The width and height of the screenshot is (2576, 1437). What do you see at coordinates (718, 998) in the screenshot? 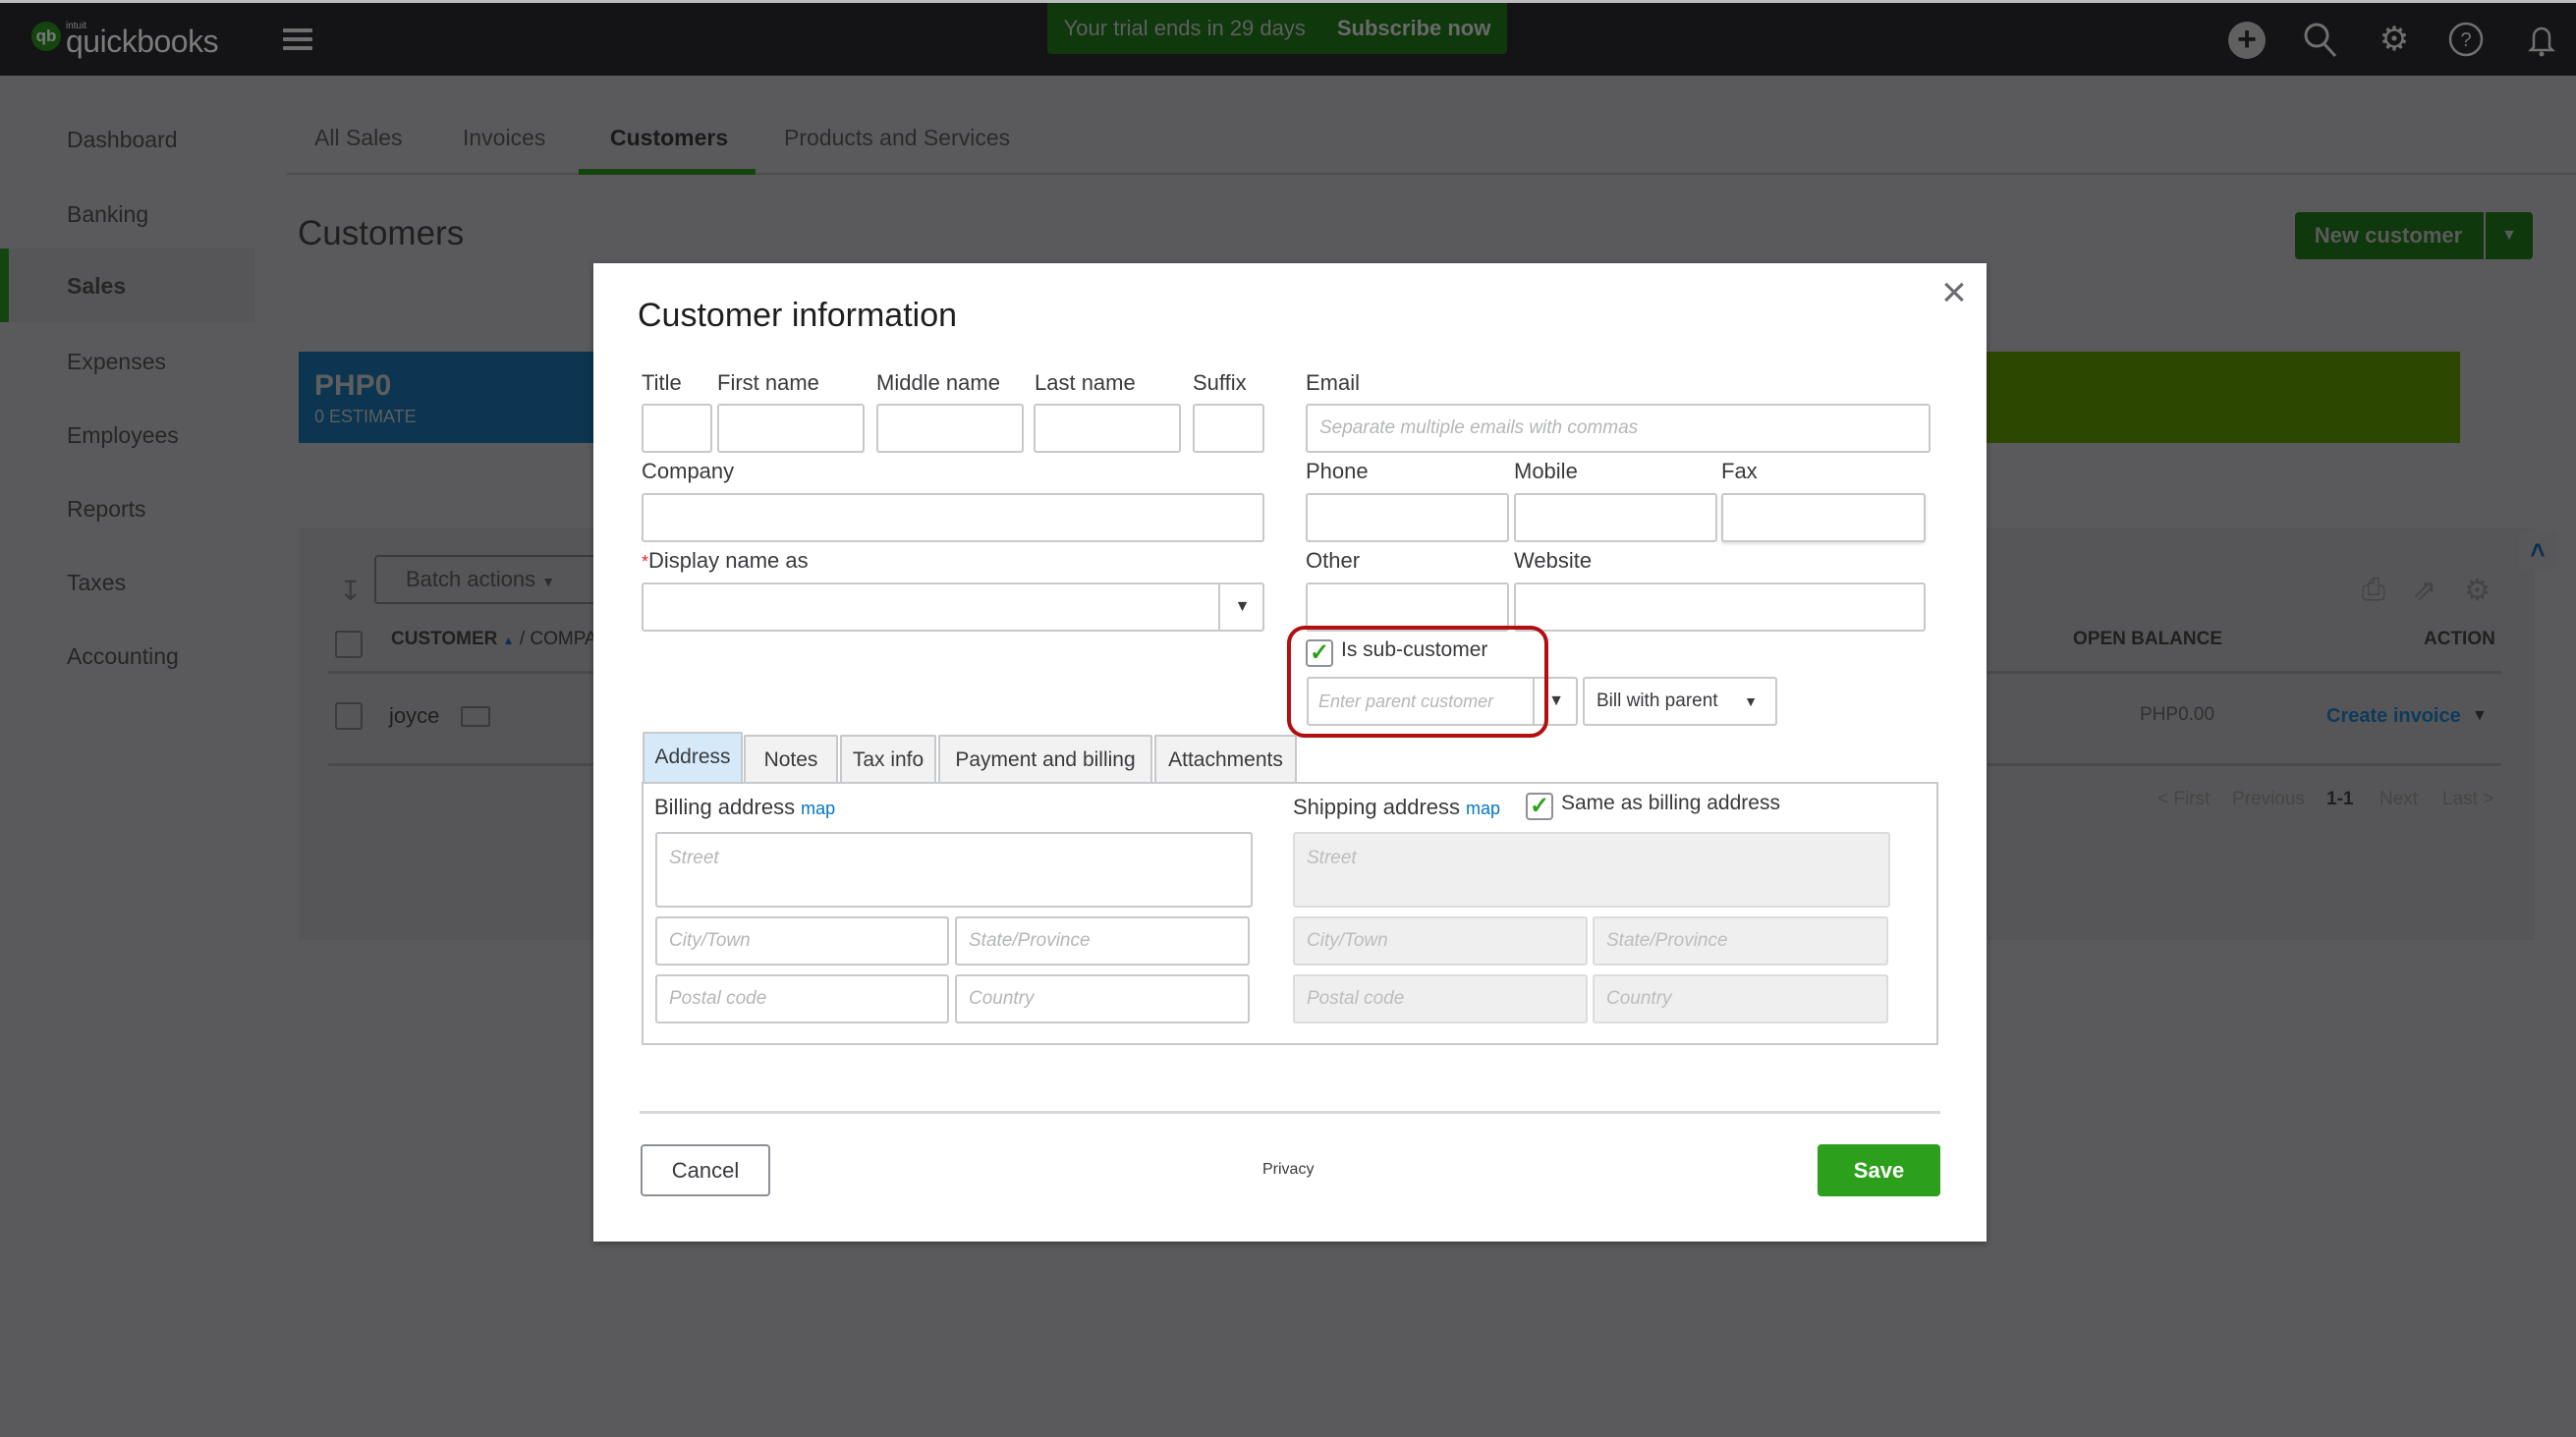
I see `billing-postal-placeholder: Postal code` at bounding box center [718, 998].